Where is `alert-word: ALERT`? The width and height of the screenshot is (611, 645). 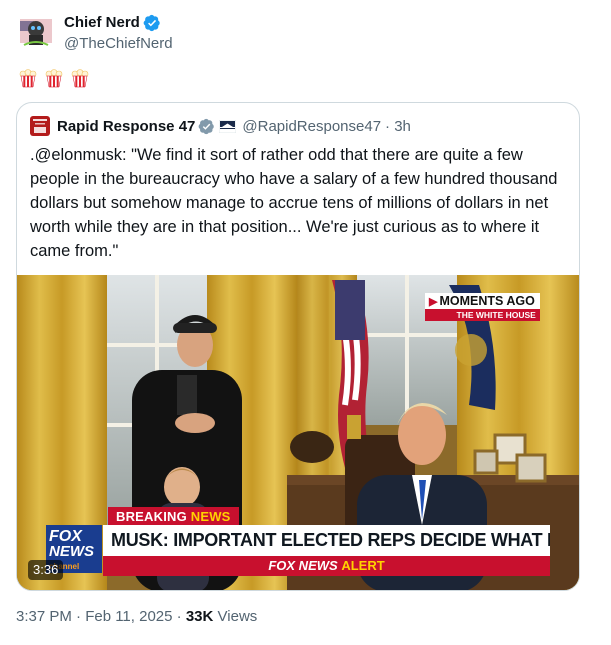
alert-word: ALERT is located at coordinates (363, 565).